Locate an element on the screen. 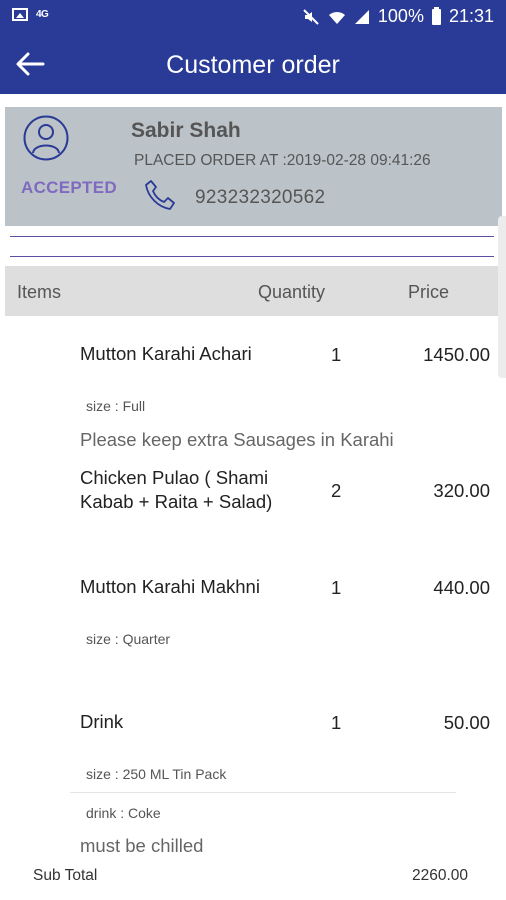 This screenshot has height=900, width=506. item-price: 320.00 is located at coordinates (461, 490).